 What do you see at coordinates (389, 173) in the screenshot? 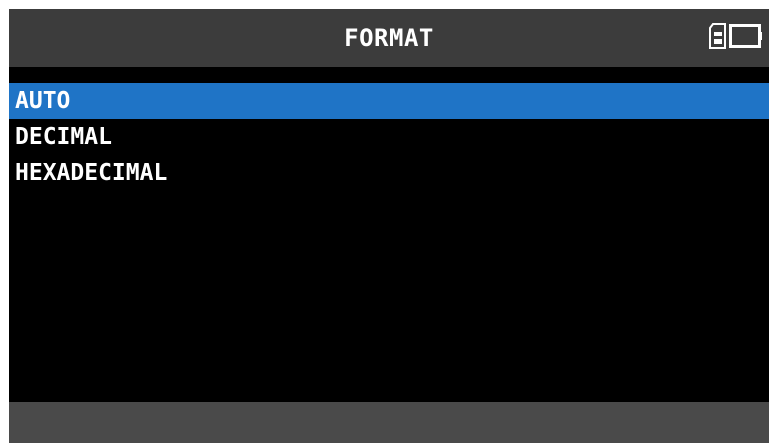
I see `option-hexadecimal: HEXADECIMAL` at bounding box center [389, 173].